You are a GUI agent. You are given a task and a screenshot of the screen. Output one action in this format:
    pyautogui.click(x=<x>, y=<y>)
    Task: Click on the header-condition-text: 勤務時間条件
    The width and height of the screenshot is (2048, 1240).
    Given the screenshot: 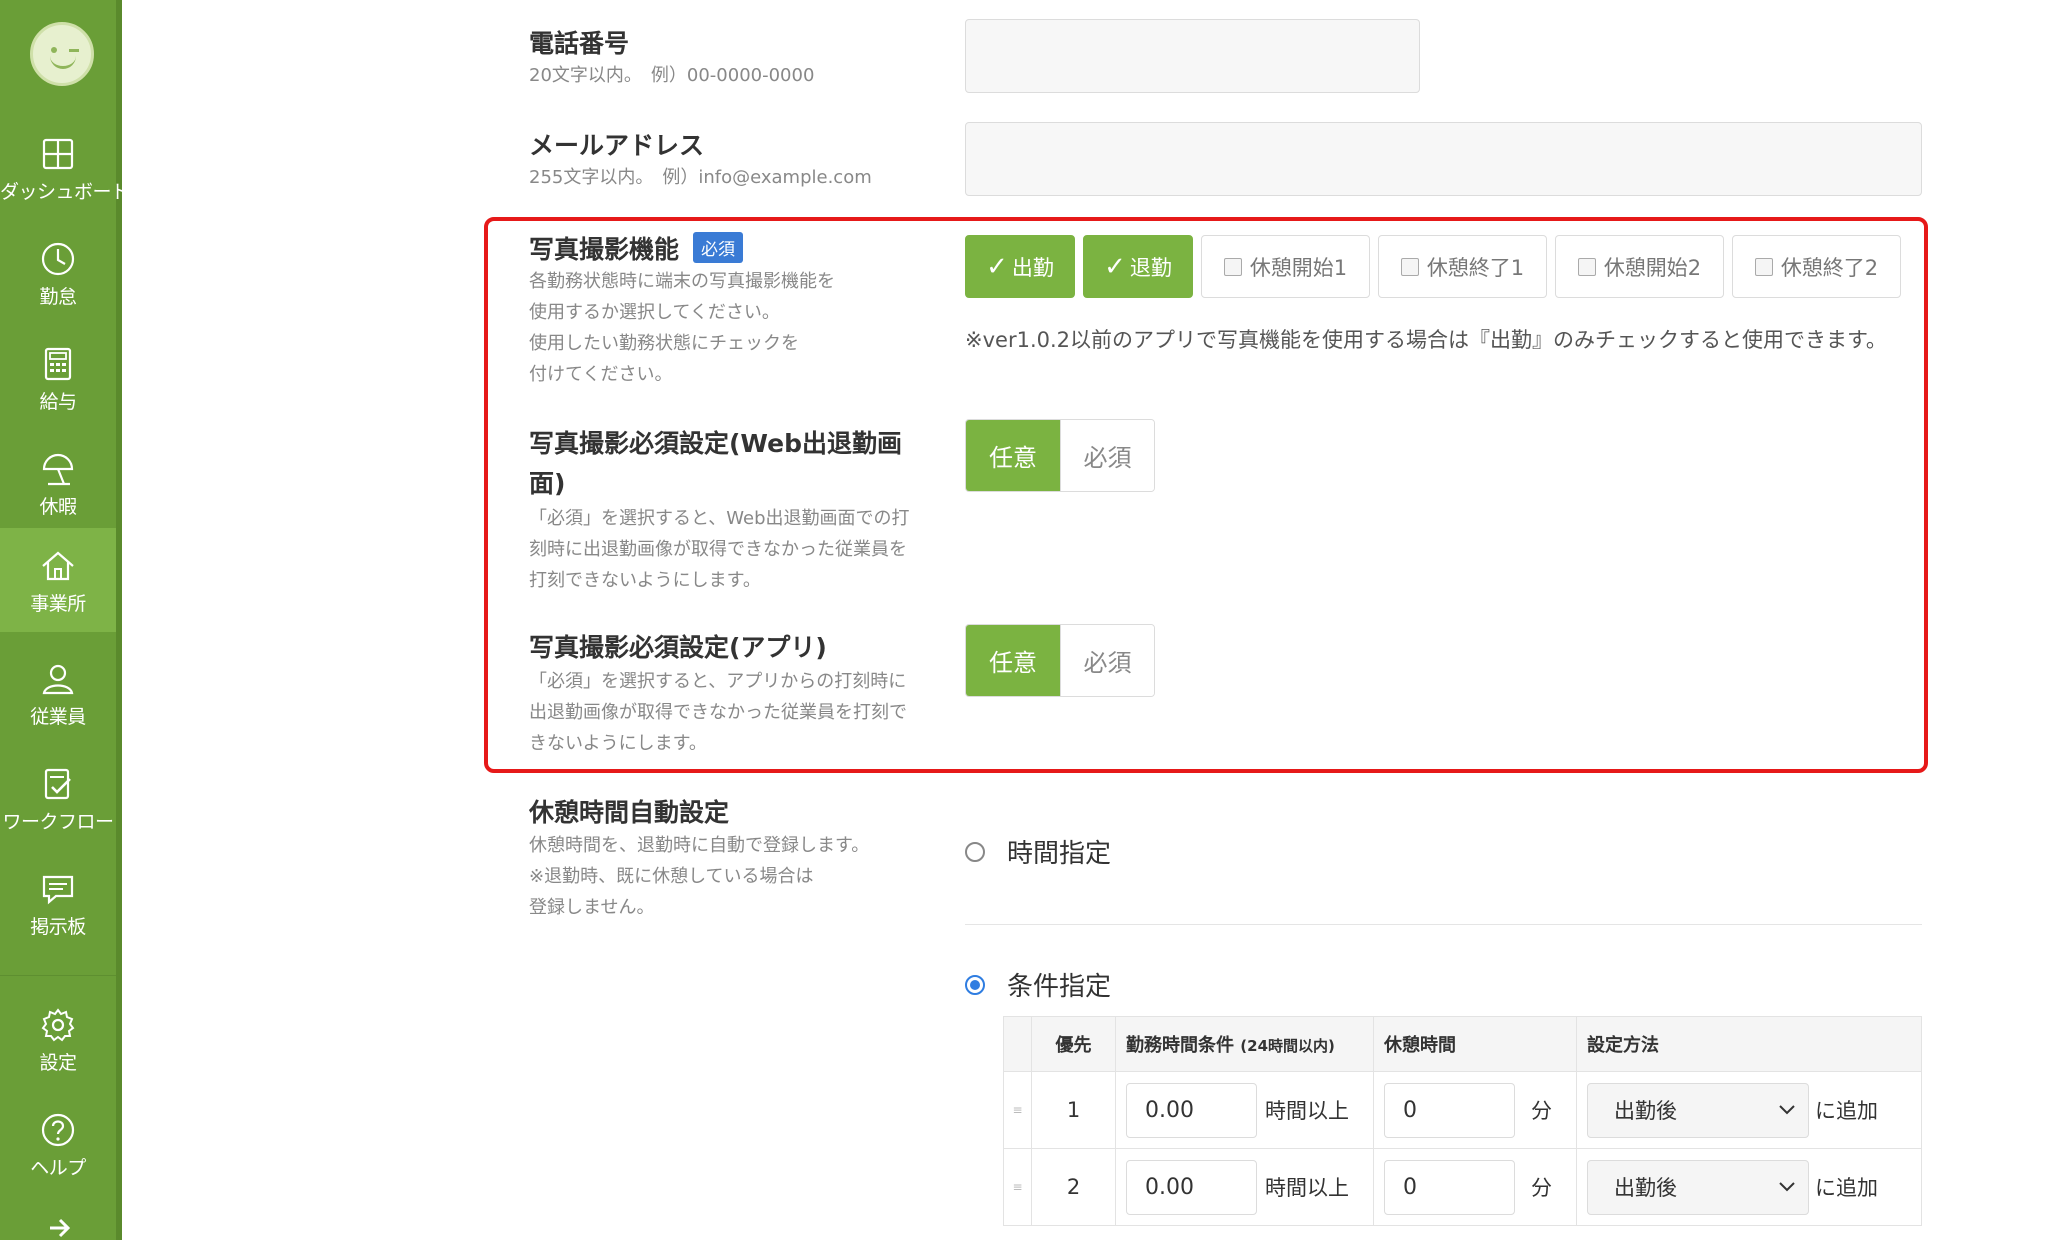 What is the action you would take?
    pyautogui.click(x=1180, y=1045)
    